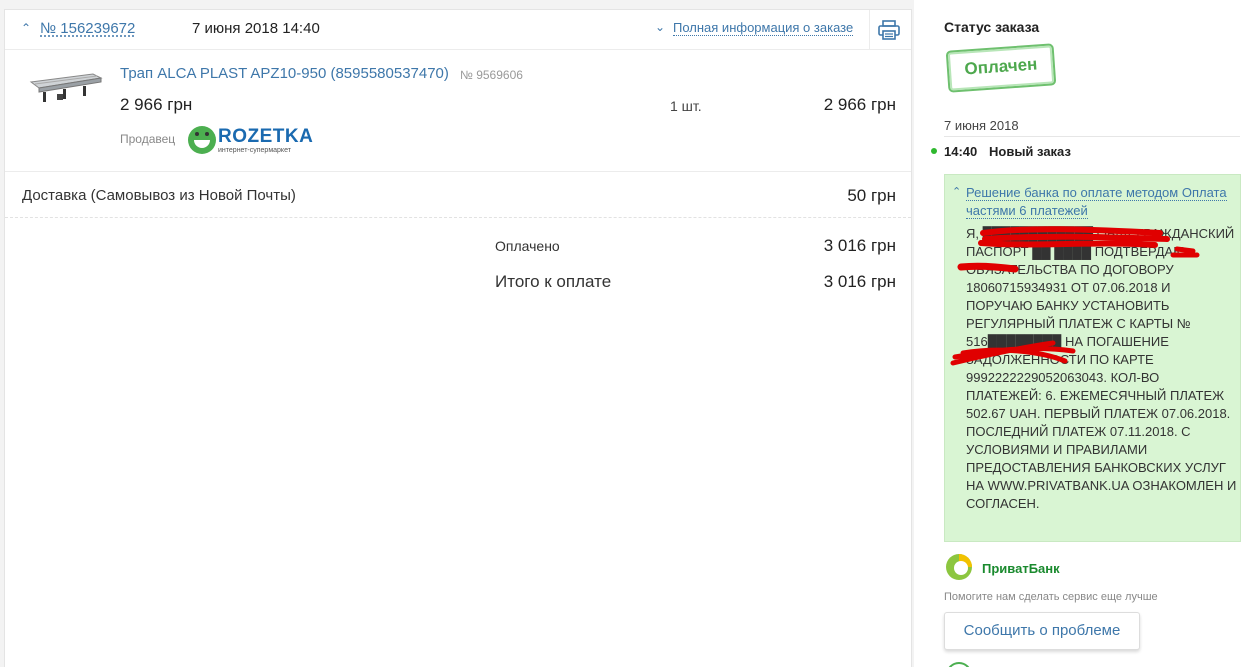 This screenshot has height=667, width=1251. Describe the element at coordinates (256, 28) in the screenshot. I see `order-date: 7 июня 2018 14:40` at that location.